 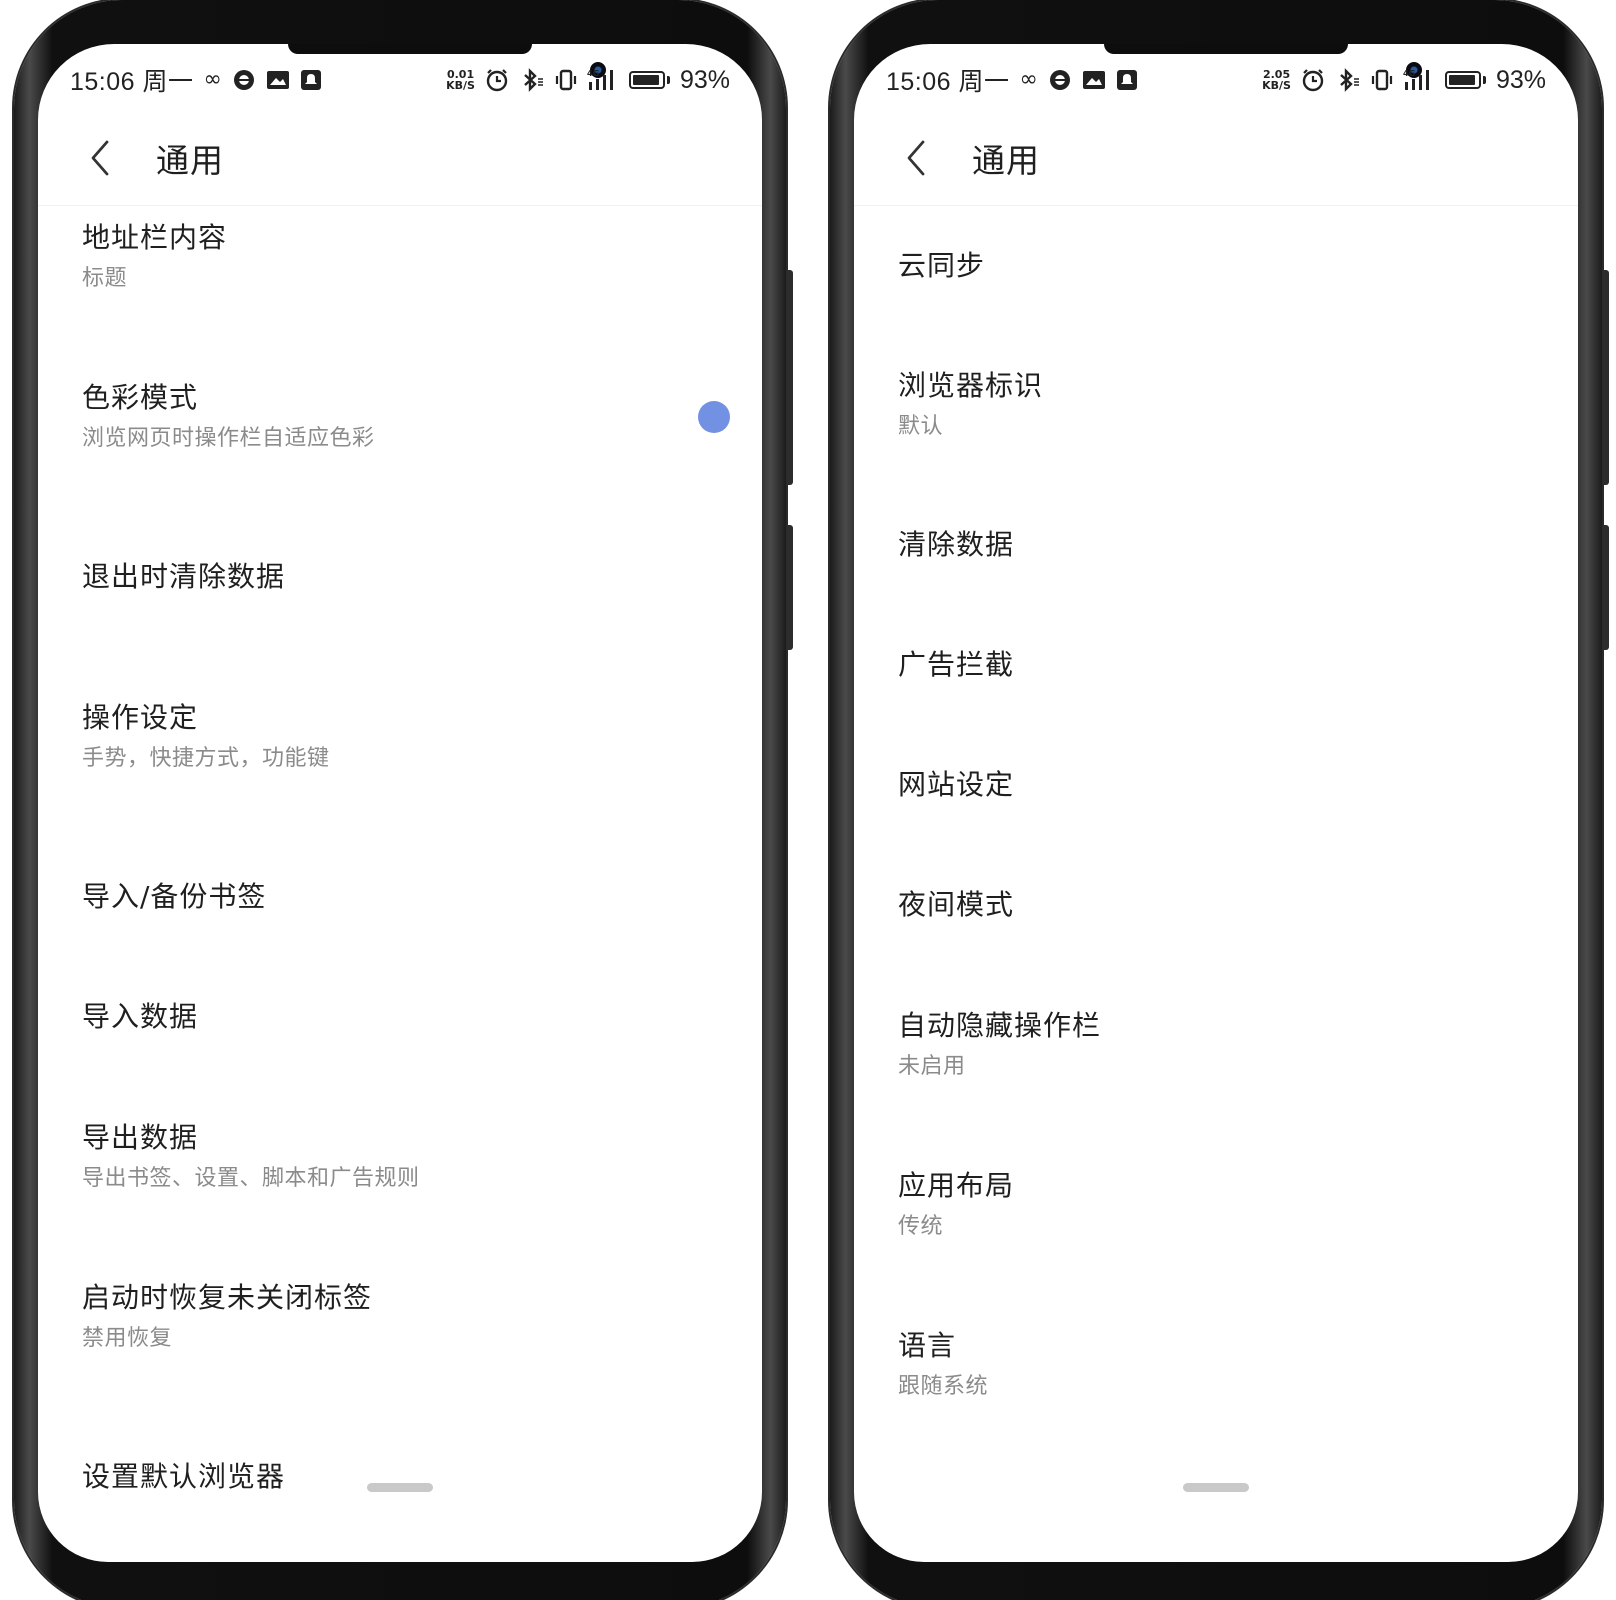 What do you see at coordinates (206, 758) in the screenshot?
I see `setting-subtitle: 手势，快捷方式，功能键` at bounding box center [206, 758].